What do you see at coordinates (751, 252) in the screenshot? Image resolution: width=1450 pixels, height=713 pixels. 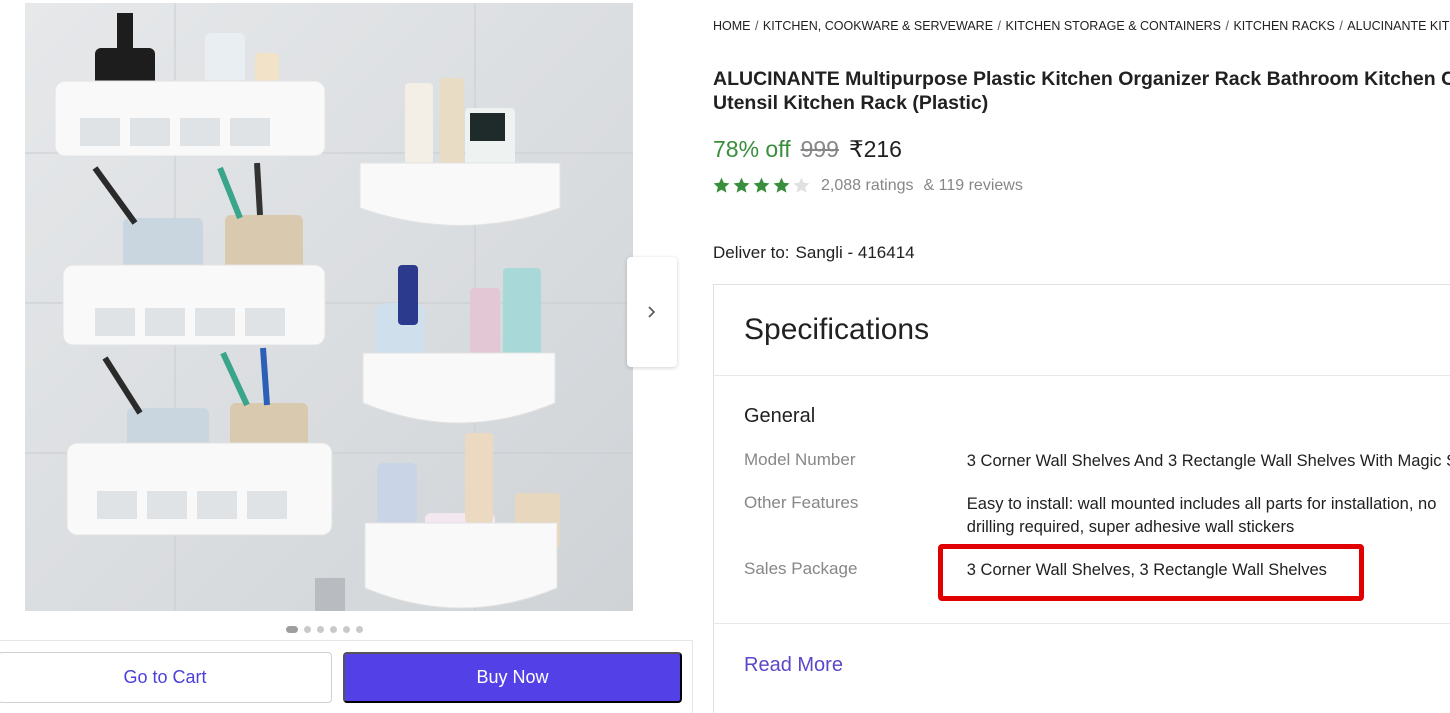 I see `deliver-label: Deliver to:` at bounding box center [751, 252].